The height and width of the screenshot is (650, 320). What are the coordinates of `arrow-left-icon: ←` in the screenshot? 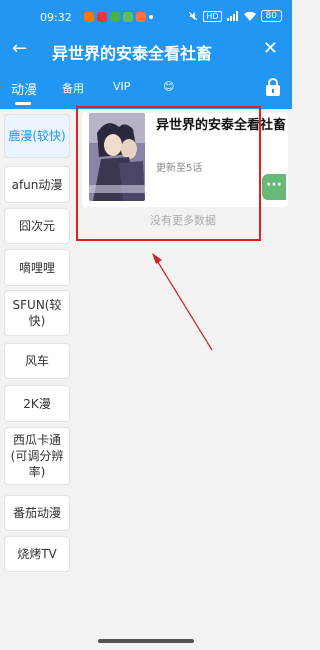 It's located at (19, 49).